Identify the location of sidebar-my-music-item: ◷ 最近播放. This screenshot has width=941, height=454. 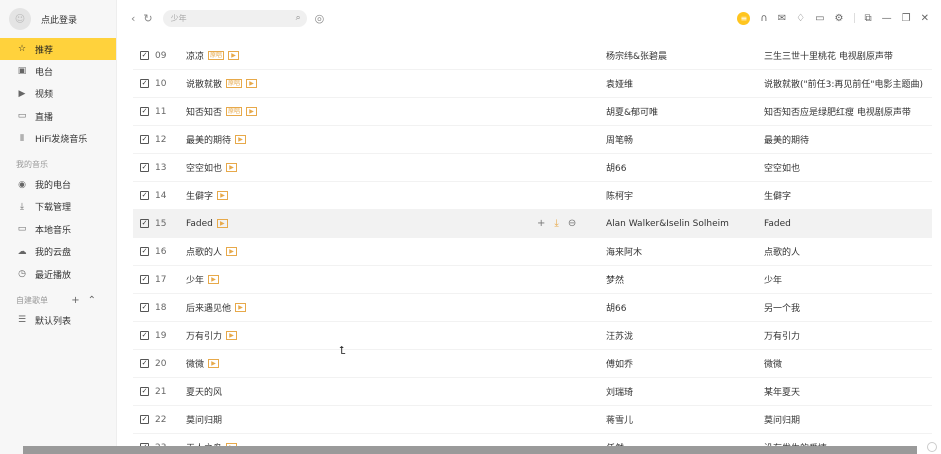
(58, 274).